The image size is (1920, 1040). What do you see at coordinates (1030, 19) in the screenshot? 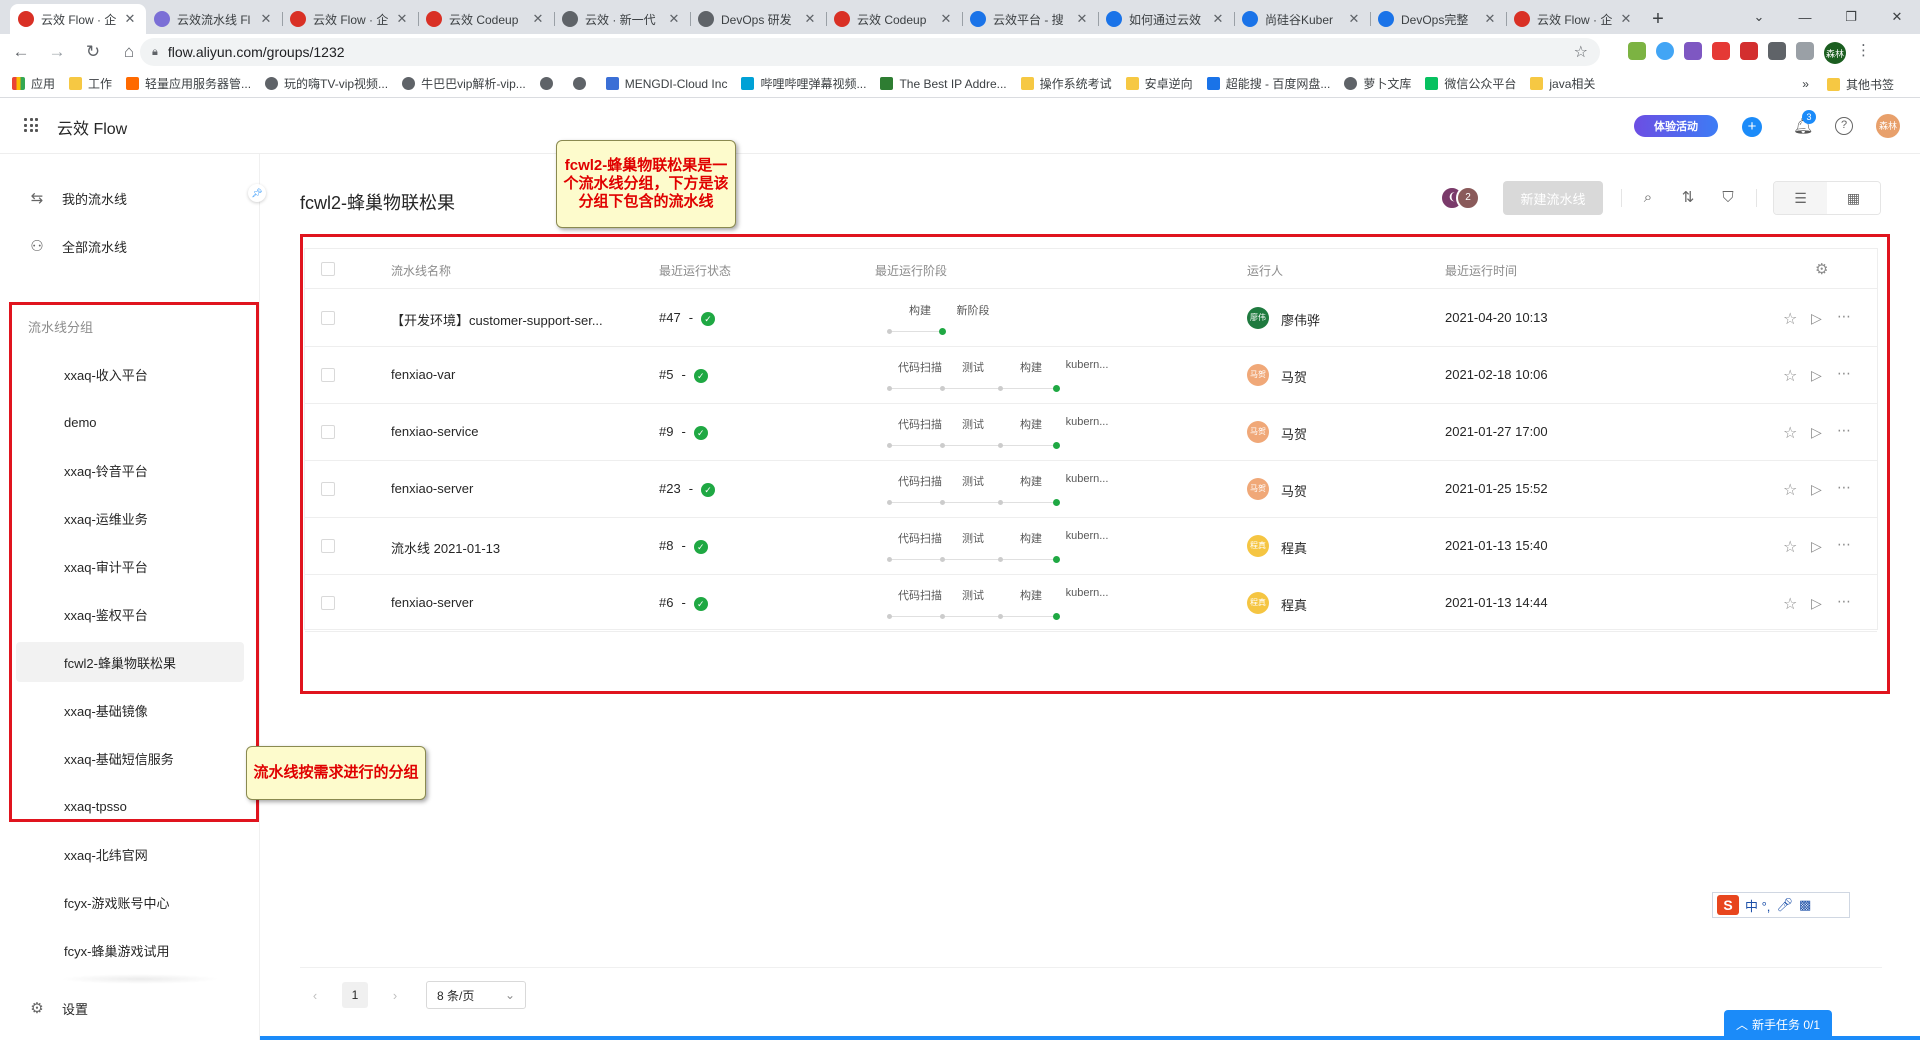
I see `browser-tab: 云效平台 - 搜 ✕` at bounding box center [1030, 19].